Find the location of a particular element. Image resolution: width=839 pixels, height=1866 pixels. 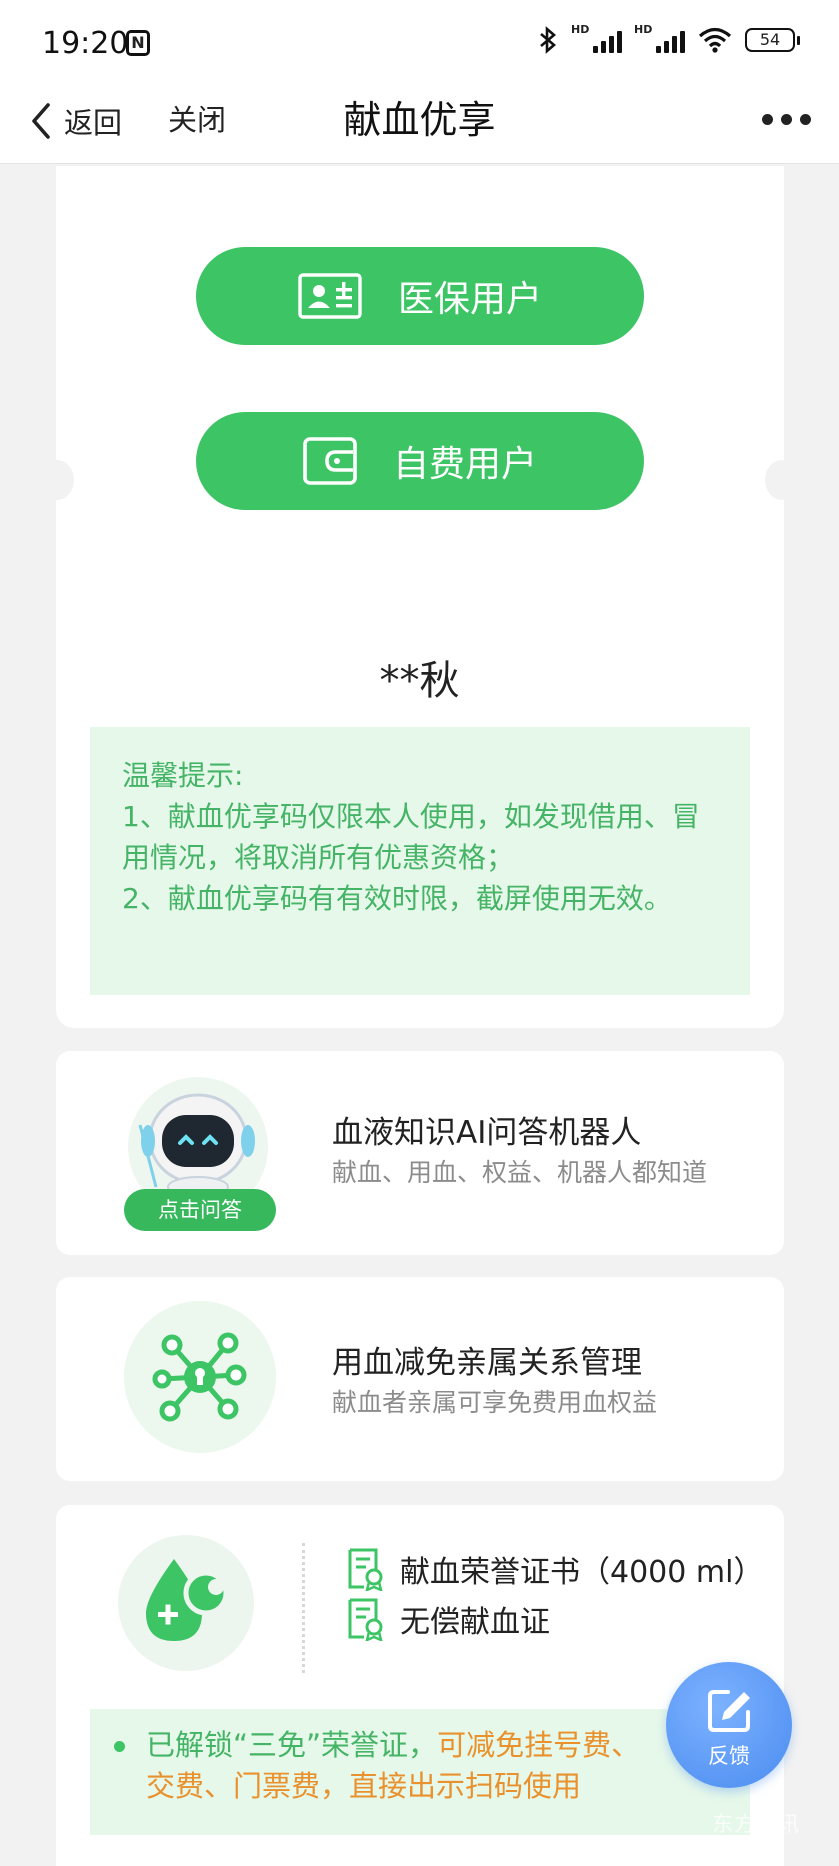

benefits-note-line-1: 已解锁“三免”荣誉证，可减免挂号费、 is located at coordinates (438, 1745).